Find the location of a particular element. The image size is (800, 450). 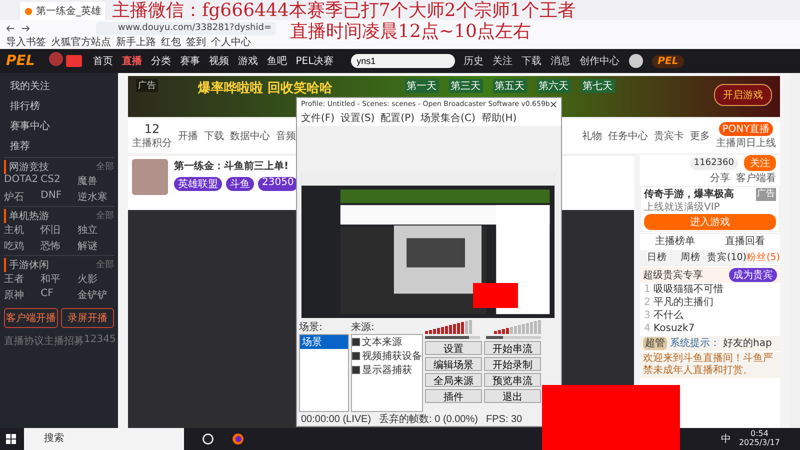

rank-tab: 日榜 is located at coordinates (657, 257).